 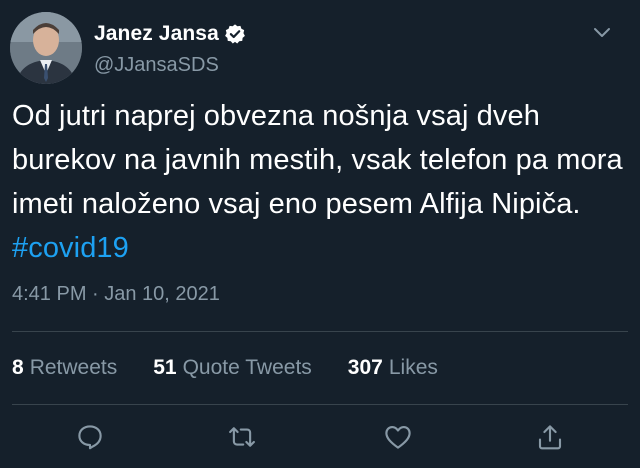 I want to click on quote-tweets-stat: 51 Quote Tweets, so click(x=232, y=368).